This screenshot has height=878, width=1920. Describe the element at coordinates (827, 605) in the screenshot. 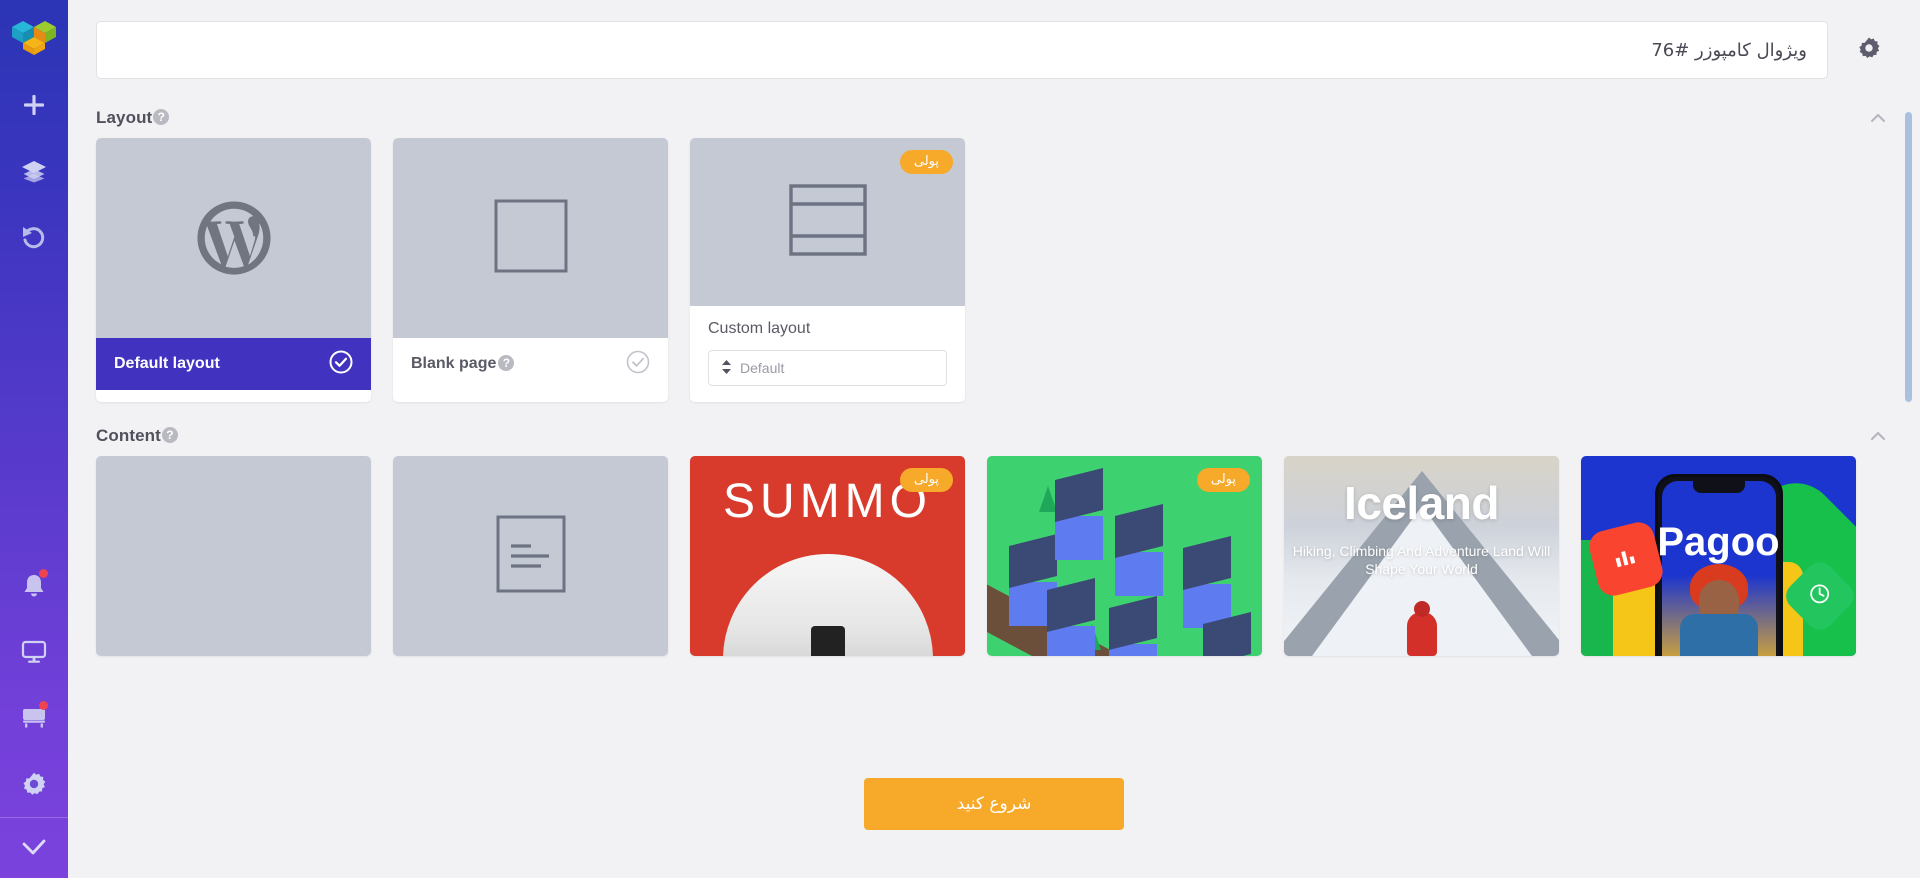

I see `helmet-shape` at that location.